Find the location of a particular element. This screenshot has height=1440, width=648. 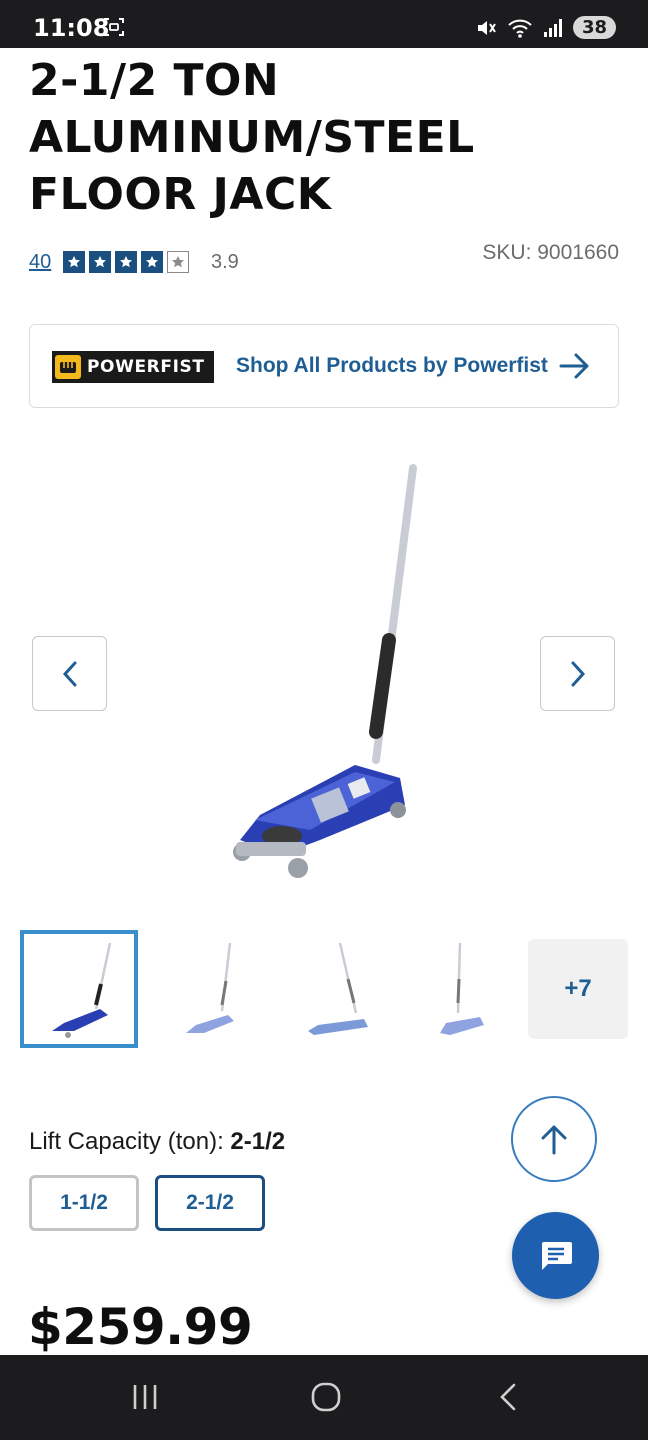

signal-icon is located at coordinates (552, 27).